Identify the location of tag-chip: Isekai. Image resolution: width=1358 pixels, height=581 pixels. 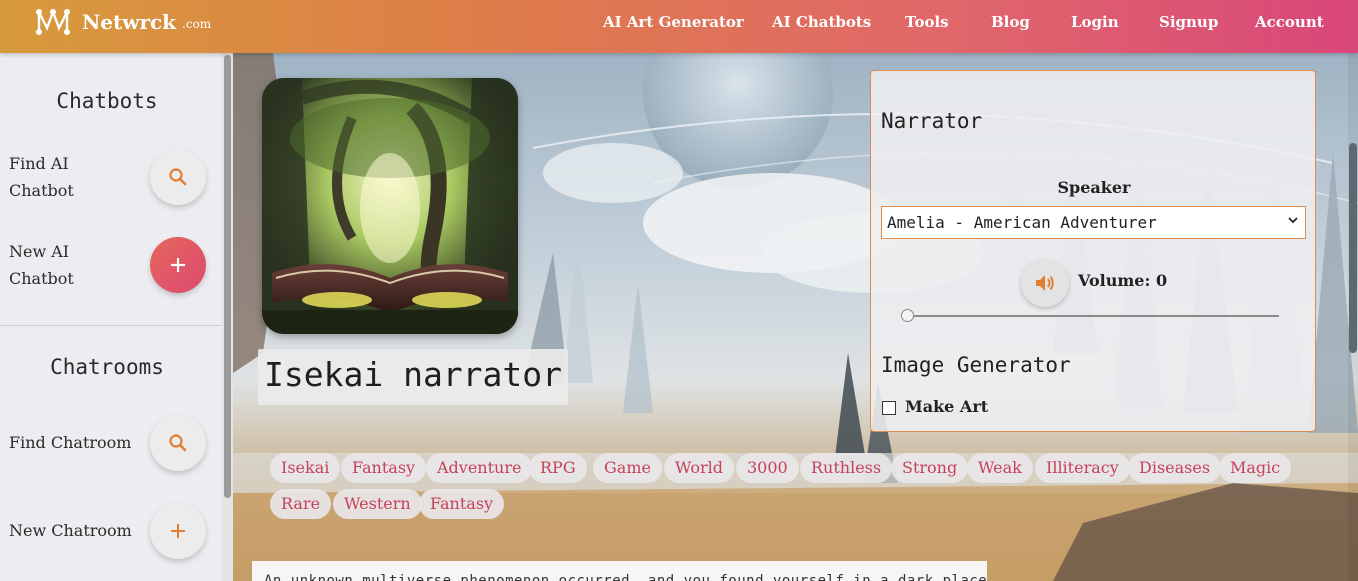
(305, 468).